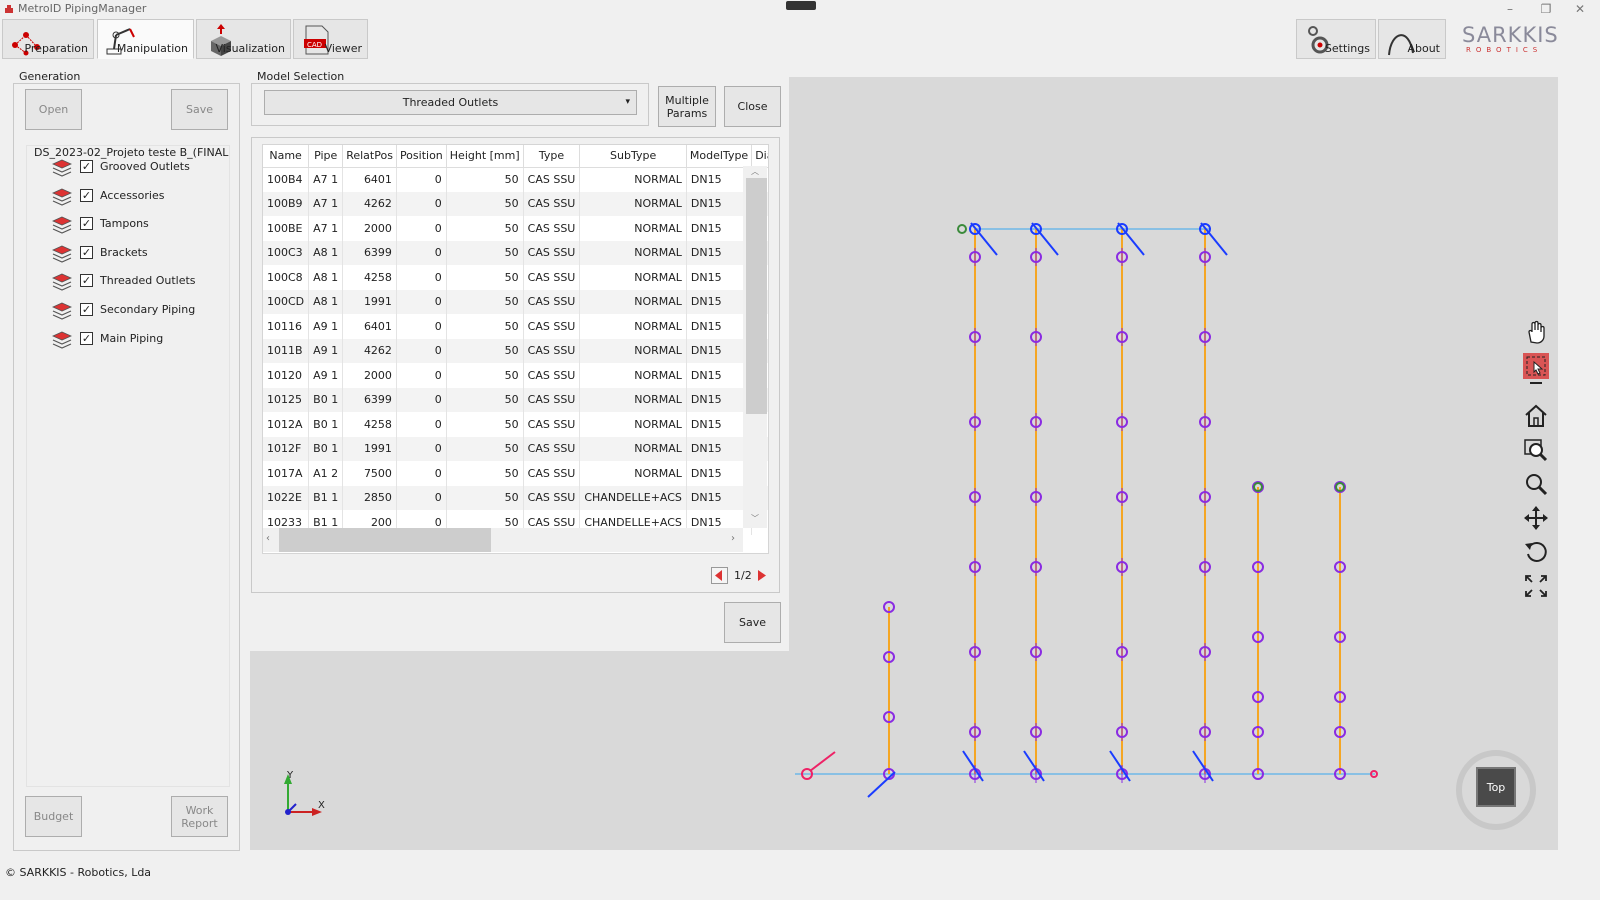 Image resolution: width=1600 pixels, height=900 pixels. I want to click on table-row: 100B4 A7 1 6401 0 50 CAS SSU NORMAL DN15, so click(515, 179).